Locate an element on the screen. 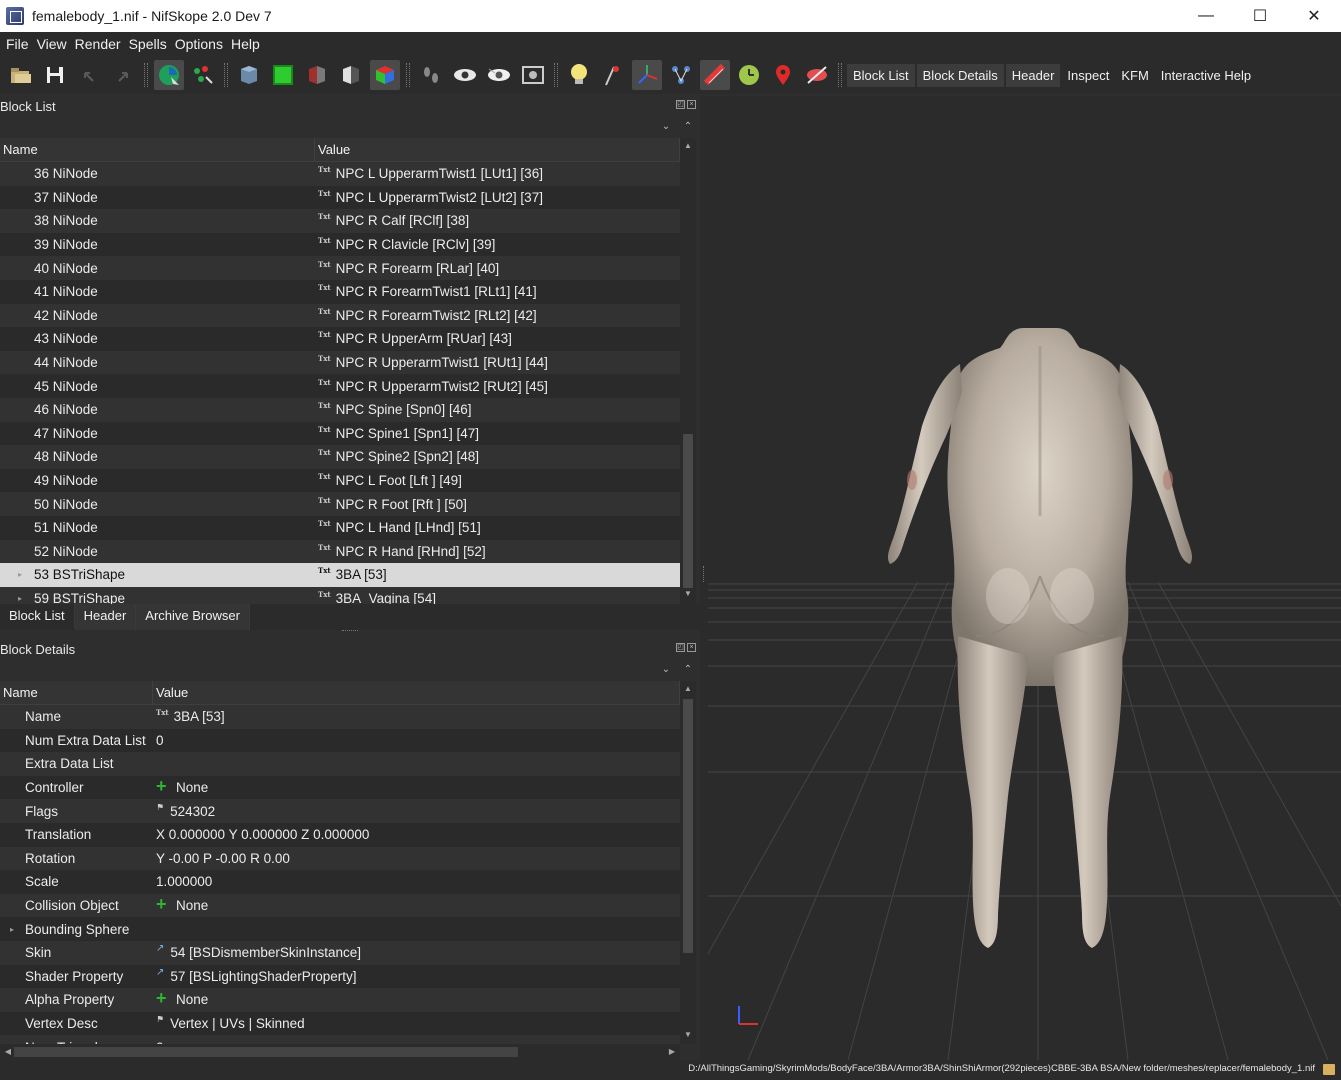 The image size is (1341, 1080). block-list-scrollbar: ▲ ▼ is located at coordinates (688, 371).